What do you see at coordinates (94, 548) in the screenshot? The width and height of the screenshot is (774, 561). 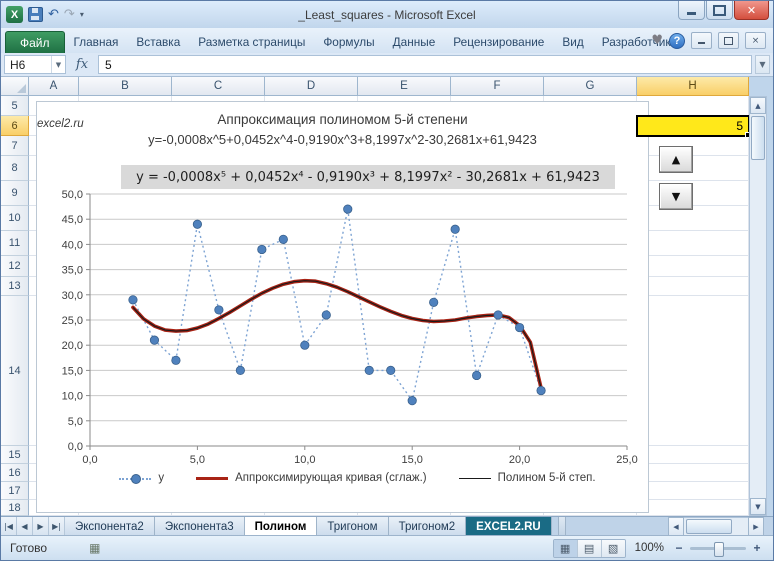 I see `macro-record-icon: ▦` at bounding box center [94, 548].